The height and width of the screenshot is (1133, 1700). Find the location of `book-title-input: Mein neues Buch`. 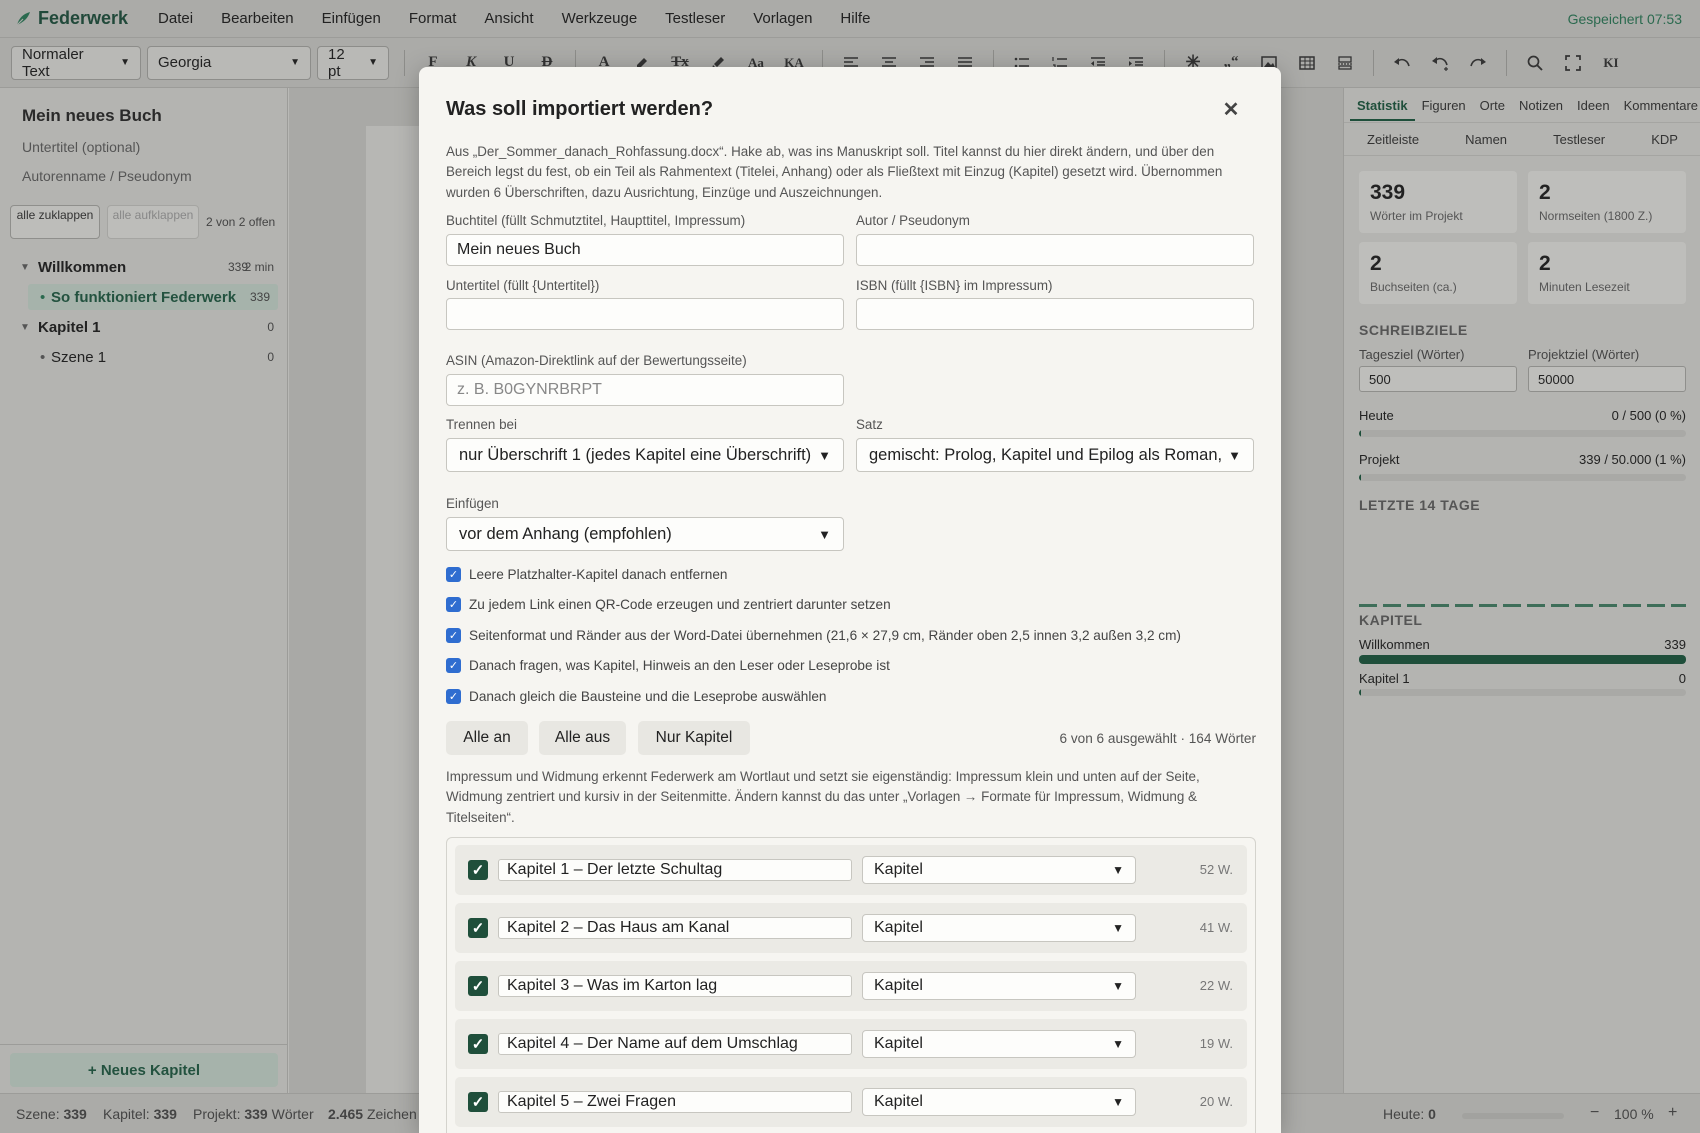

book-title-input: Mein neues Buch is located at coordinates (645, 250).